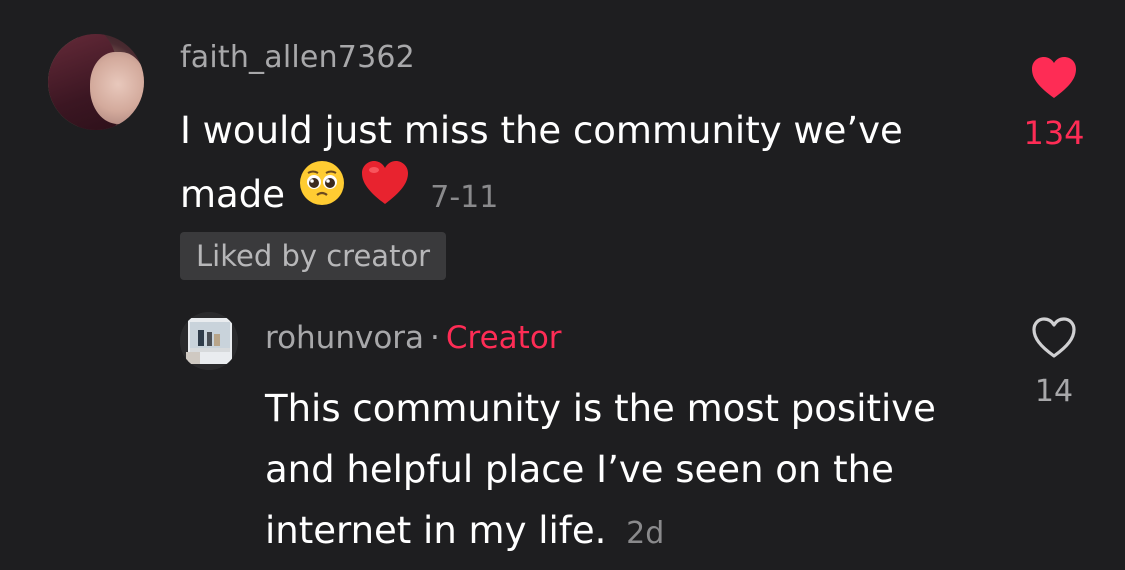  What do you see at coordinates (1054, 391) in the screenshot?
I see `reply-like-count: 14` at bounding box center [1054, 391].